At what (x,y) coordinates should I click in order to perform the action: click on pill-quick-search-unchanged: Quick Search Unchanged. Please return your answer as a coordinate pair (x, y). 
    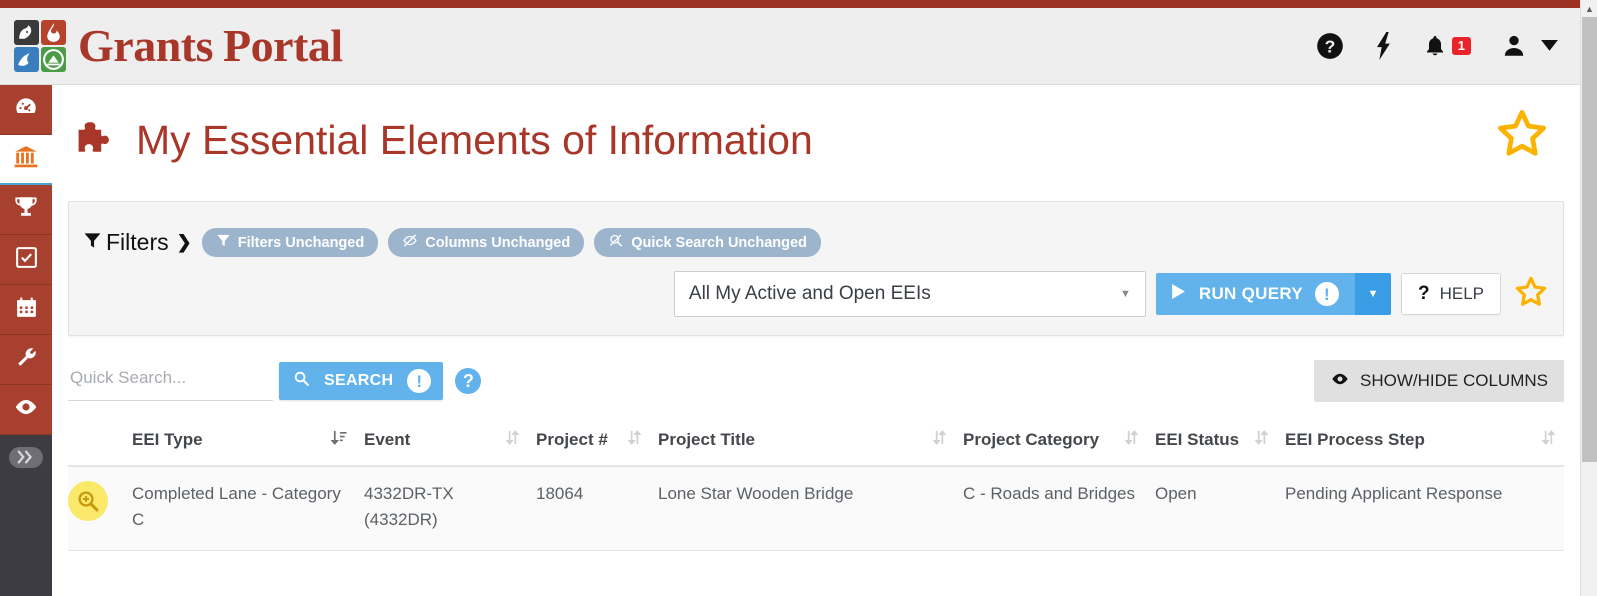
    Looking at the image, I should click on (707, 242).